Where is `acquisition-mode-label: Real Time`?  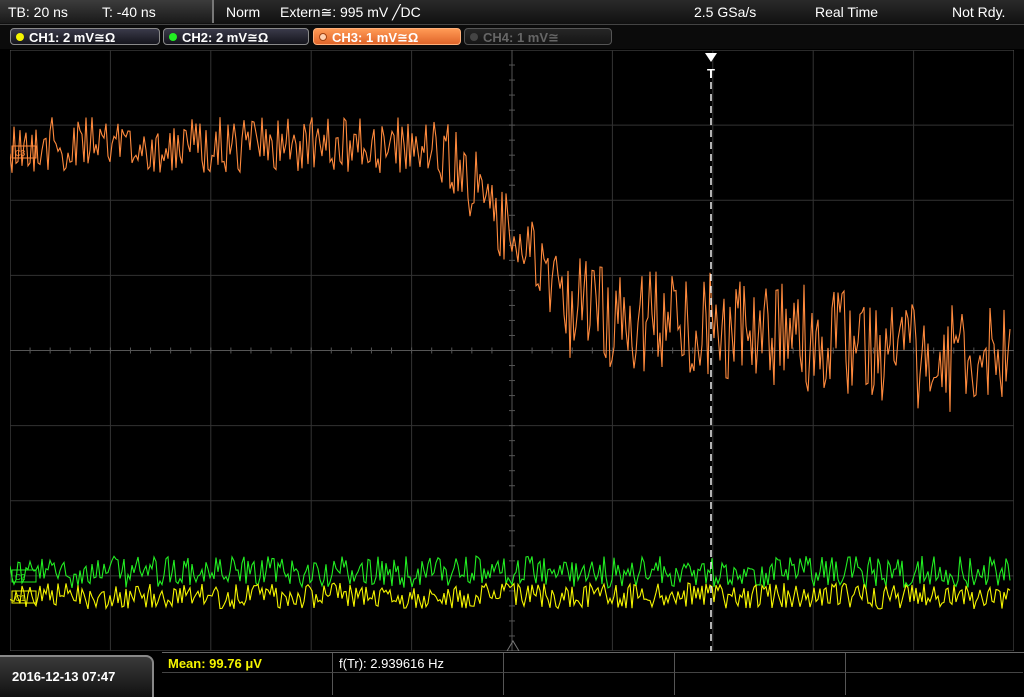
acquisition-mode-label: Real Time is located at coordinates (846, 12).